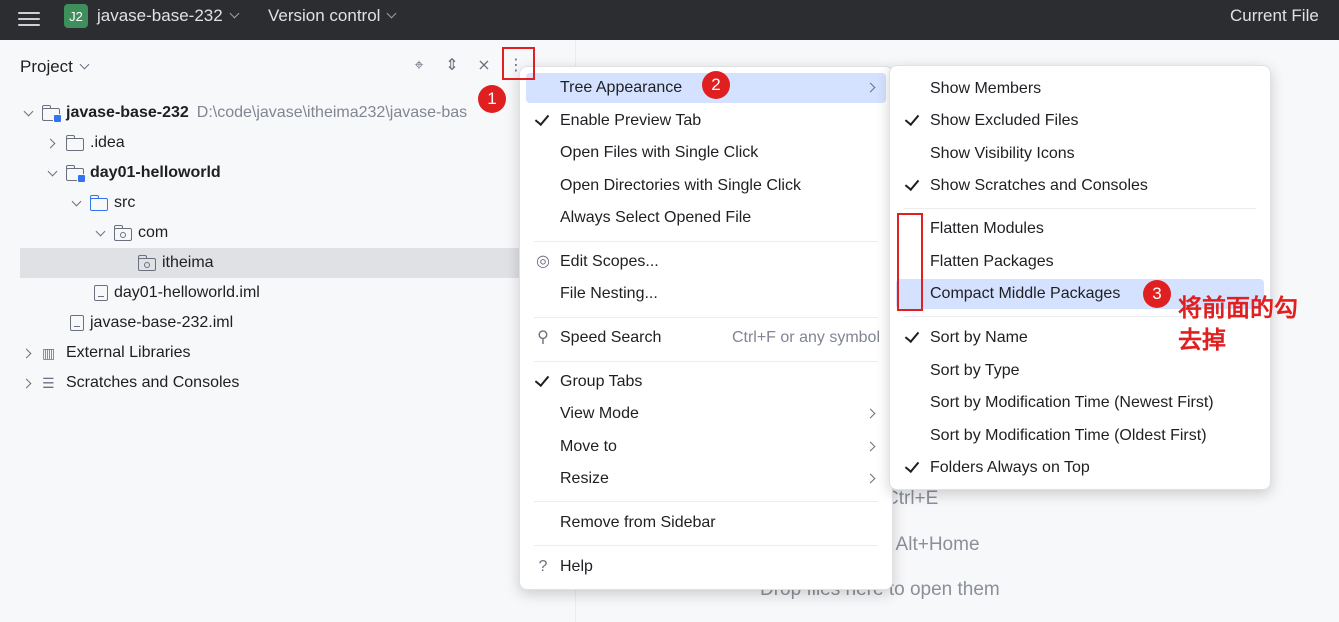 The width and height of the screenshot is (1339, 622). Describe the element at coordinates (706, 121) in the screenshot. I see `menu-item-enable-preview-tab: Enable Preview Tab` at that location.